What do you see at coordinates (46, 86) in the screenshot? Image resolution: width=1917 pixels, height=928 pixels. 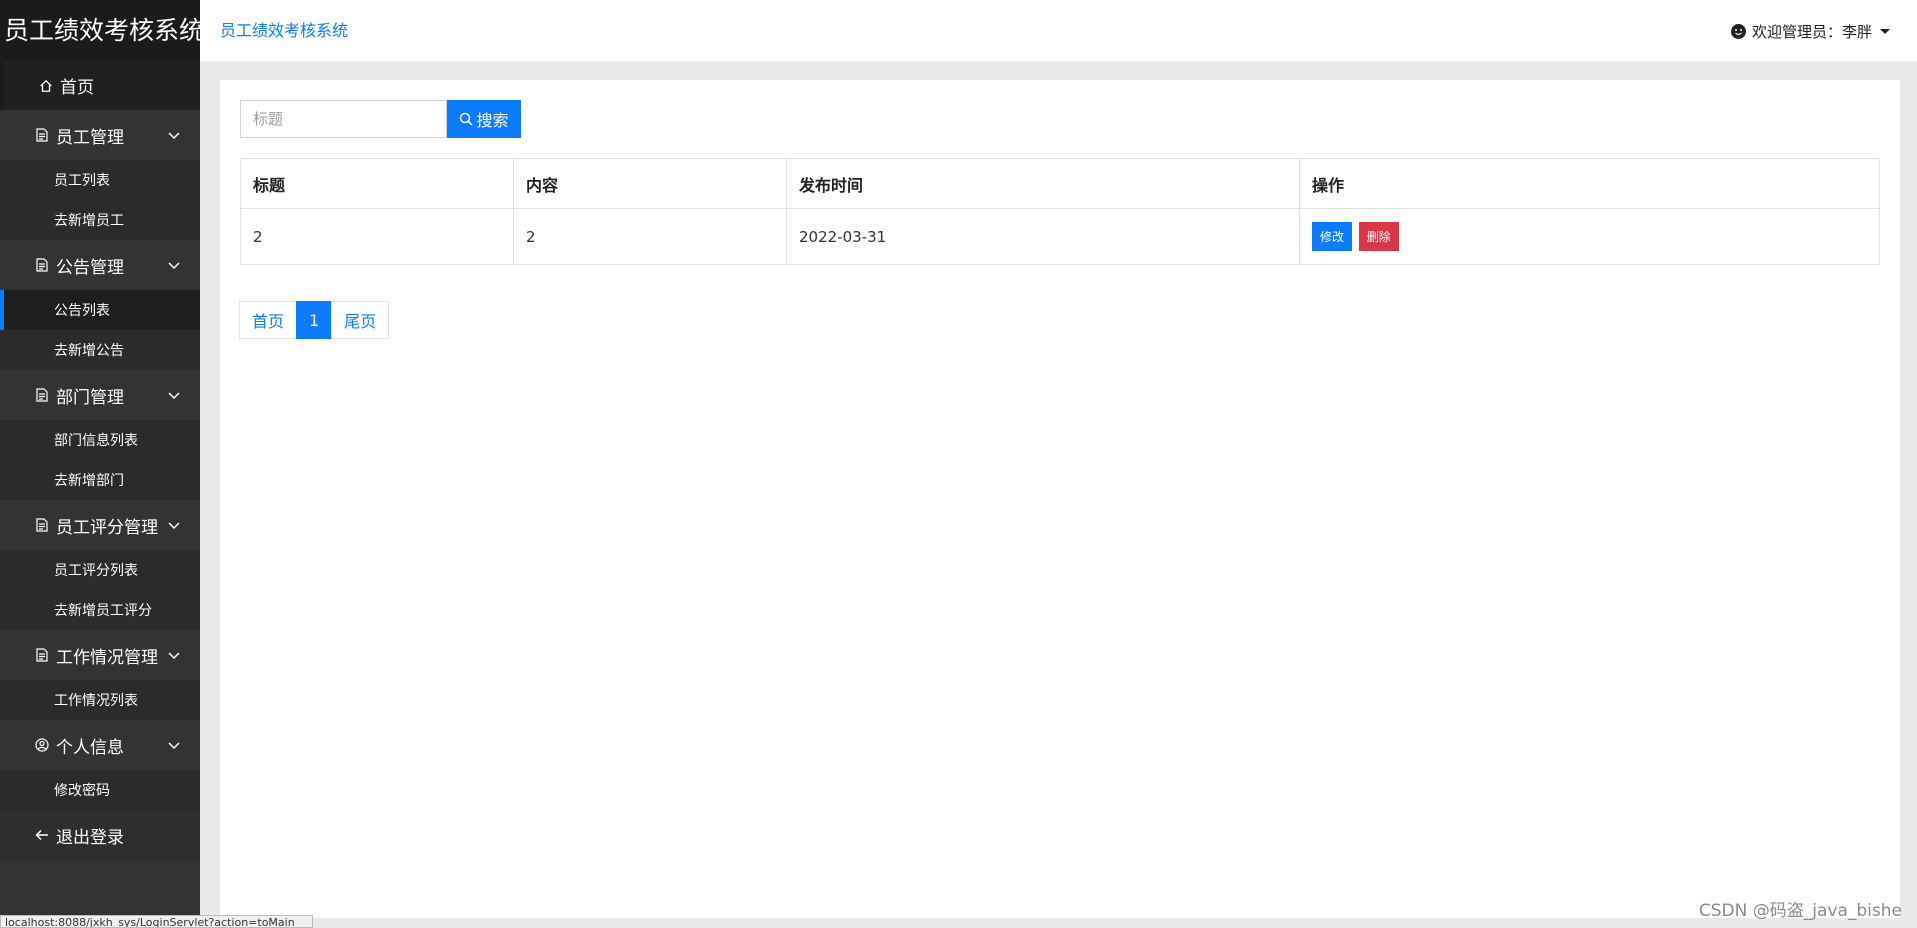 I see `home-icon` at bounding box center [46, 86].